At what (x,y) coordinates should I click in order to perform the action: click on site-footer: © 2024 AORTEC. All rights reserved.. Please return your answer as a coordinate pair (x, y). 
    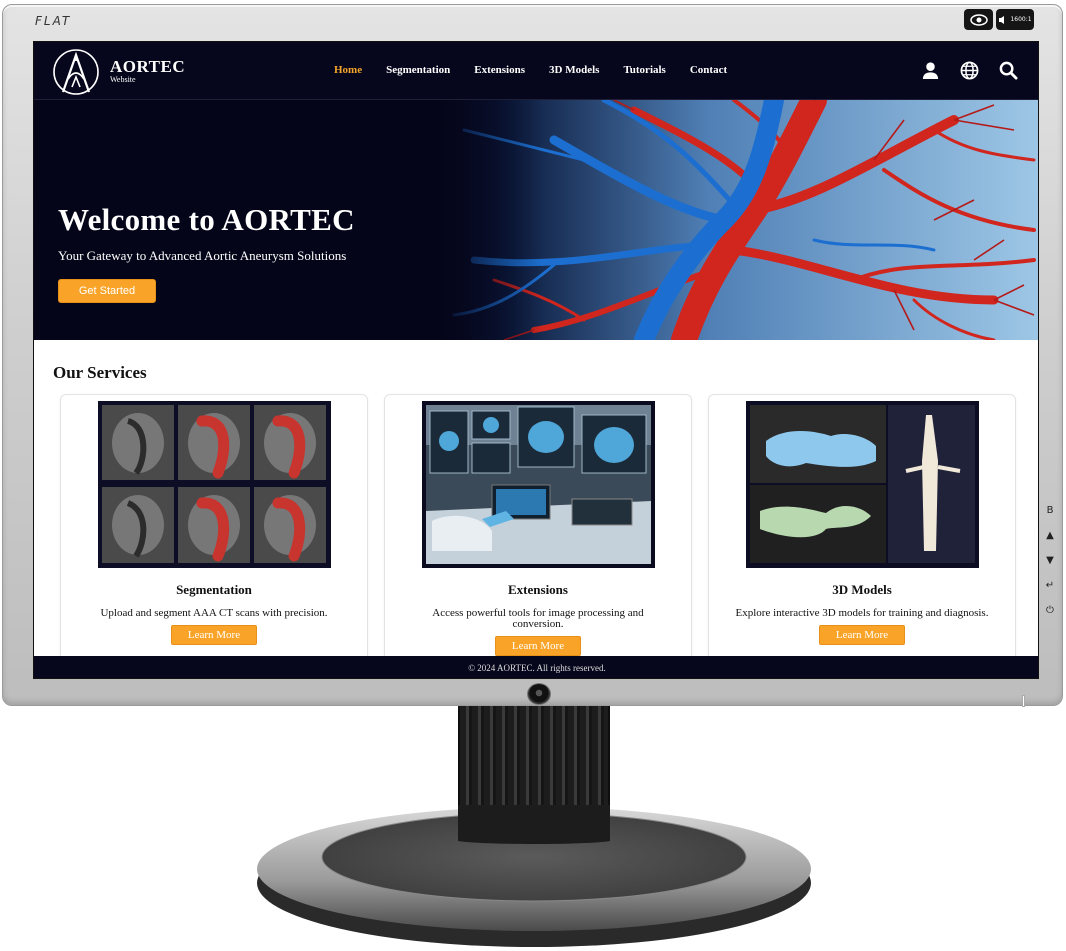
    Looking at the image, I should click on (536, 667).